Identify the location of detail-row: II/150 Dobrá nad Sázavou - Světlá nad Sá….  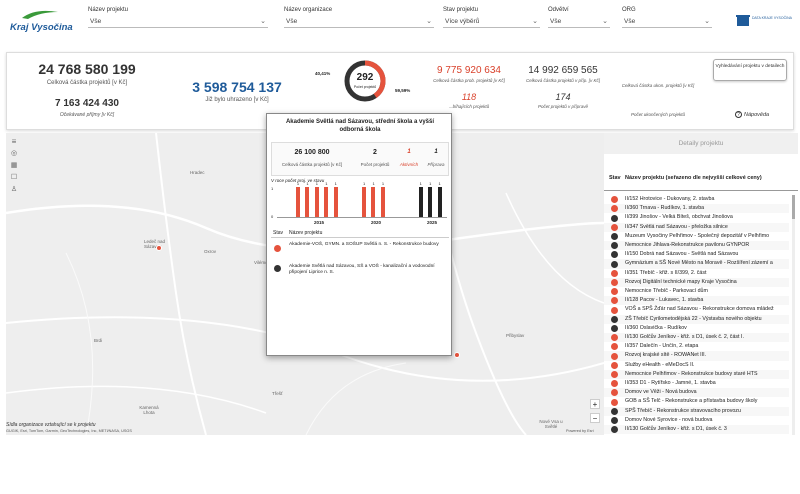
(696, 254).